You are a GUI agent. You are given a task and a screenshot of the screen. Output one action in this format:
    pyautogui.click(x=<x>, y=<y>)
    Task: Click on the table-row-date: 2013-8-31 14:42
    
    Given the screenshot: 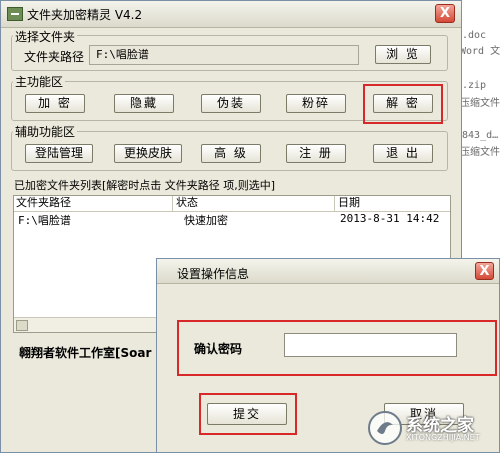 What is the action you would take?
    pyautogui.click(x=389, y=218)
    